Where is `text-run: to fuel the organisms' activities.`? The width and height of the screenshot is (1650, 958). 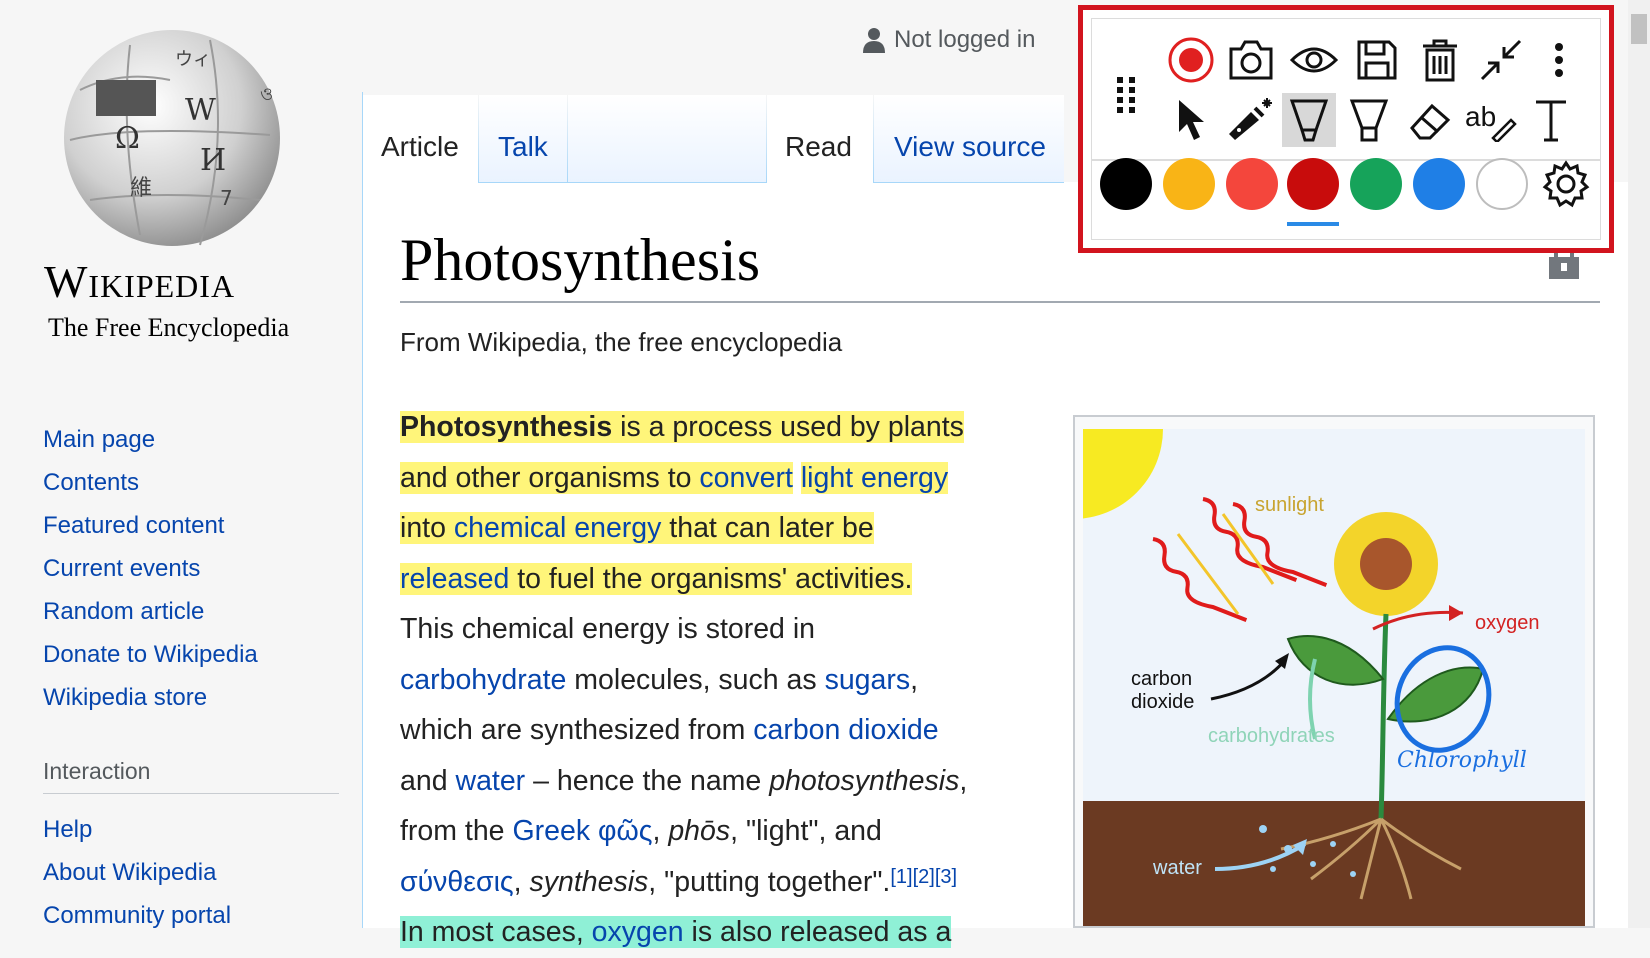 text-run: to fuel the organisms' activities. is located at coordinates (711, 578).